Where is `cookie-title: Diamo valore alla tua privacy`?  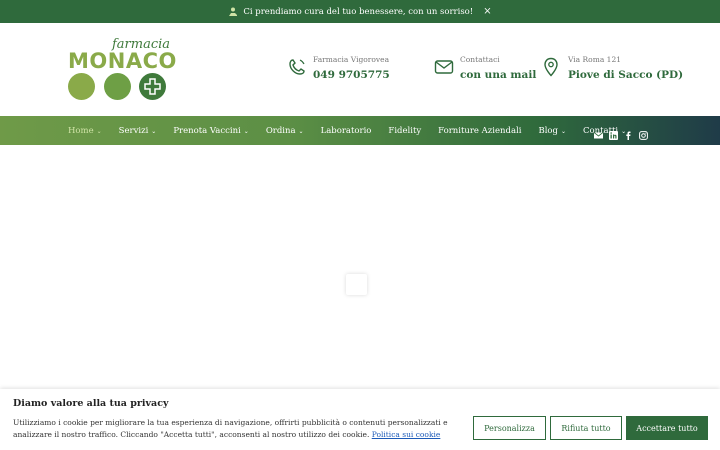
cookie-title: Diamo valore alla tua privacy is located at coordinates (91, 403).